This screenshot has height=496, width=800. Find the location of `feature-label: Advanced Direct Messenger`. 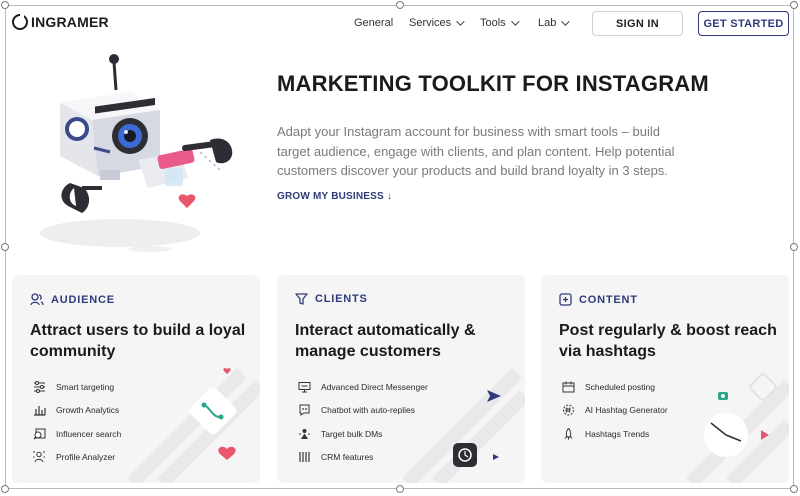

feature-label: Advanced Direct Messenger is located at coordinates (374, 386).